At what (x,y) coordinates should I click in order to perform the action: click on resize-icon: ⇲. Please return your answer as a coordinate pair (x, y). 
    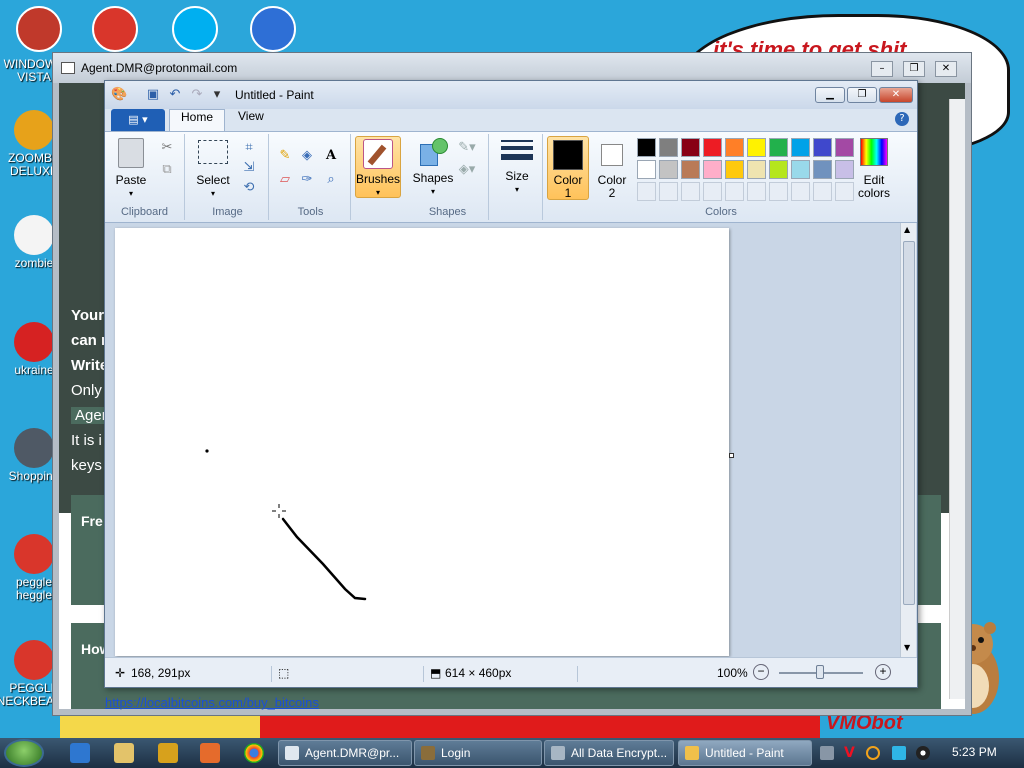
    Looking at the image, I should click on (249, 168).